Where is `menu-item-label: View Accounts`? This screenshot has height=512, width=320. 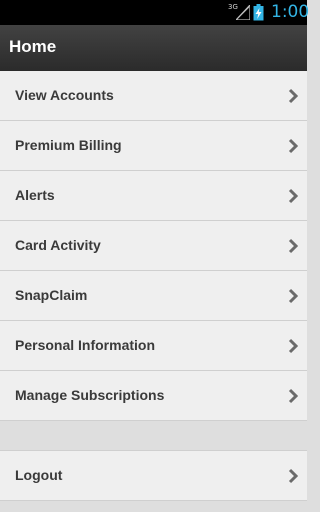 menu-item-label: View Accounts is located at coordinates (64, 95).